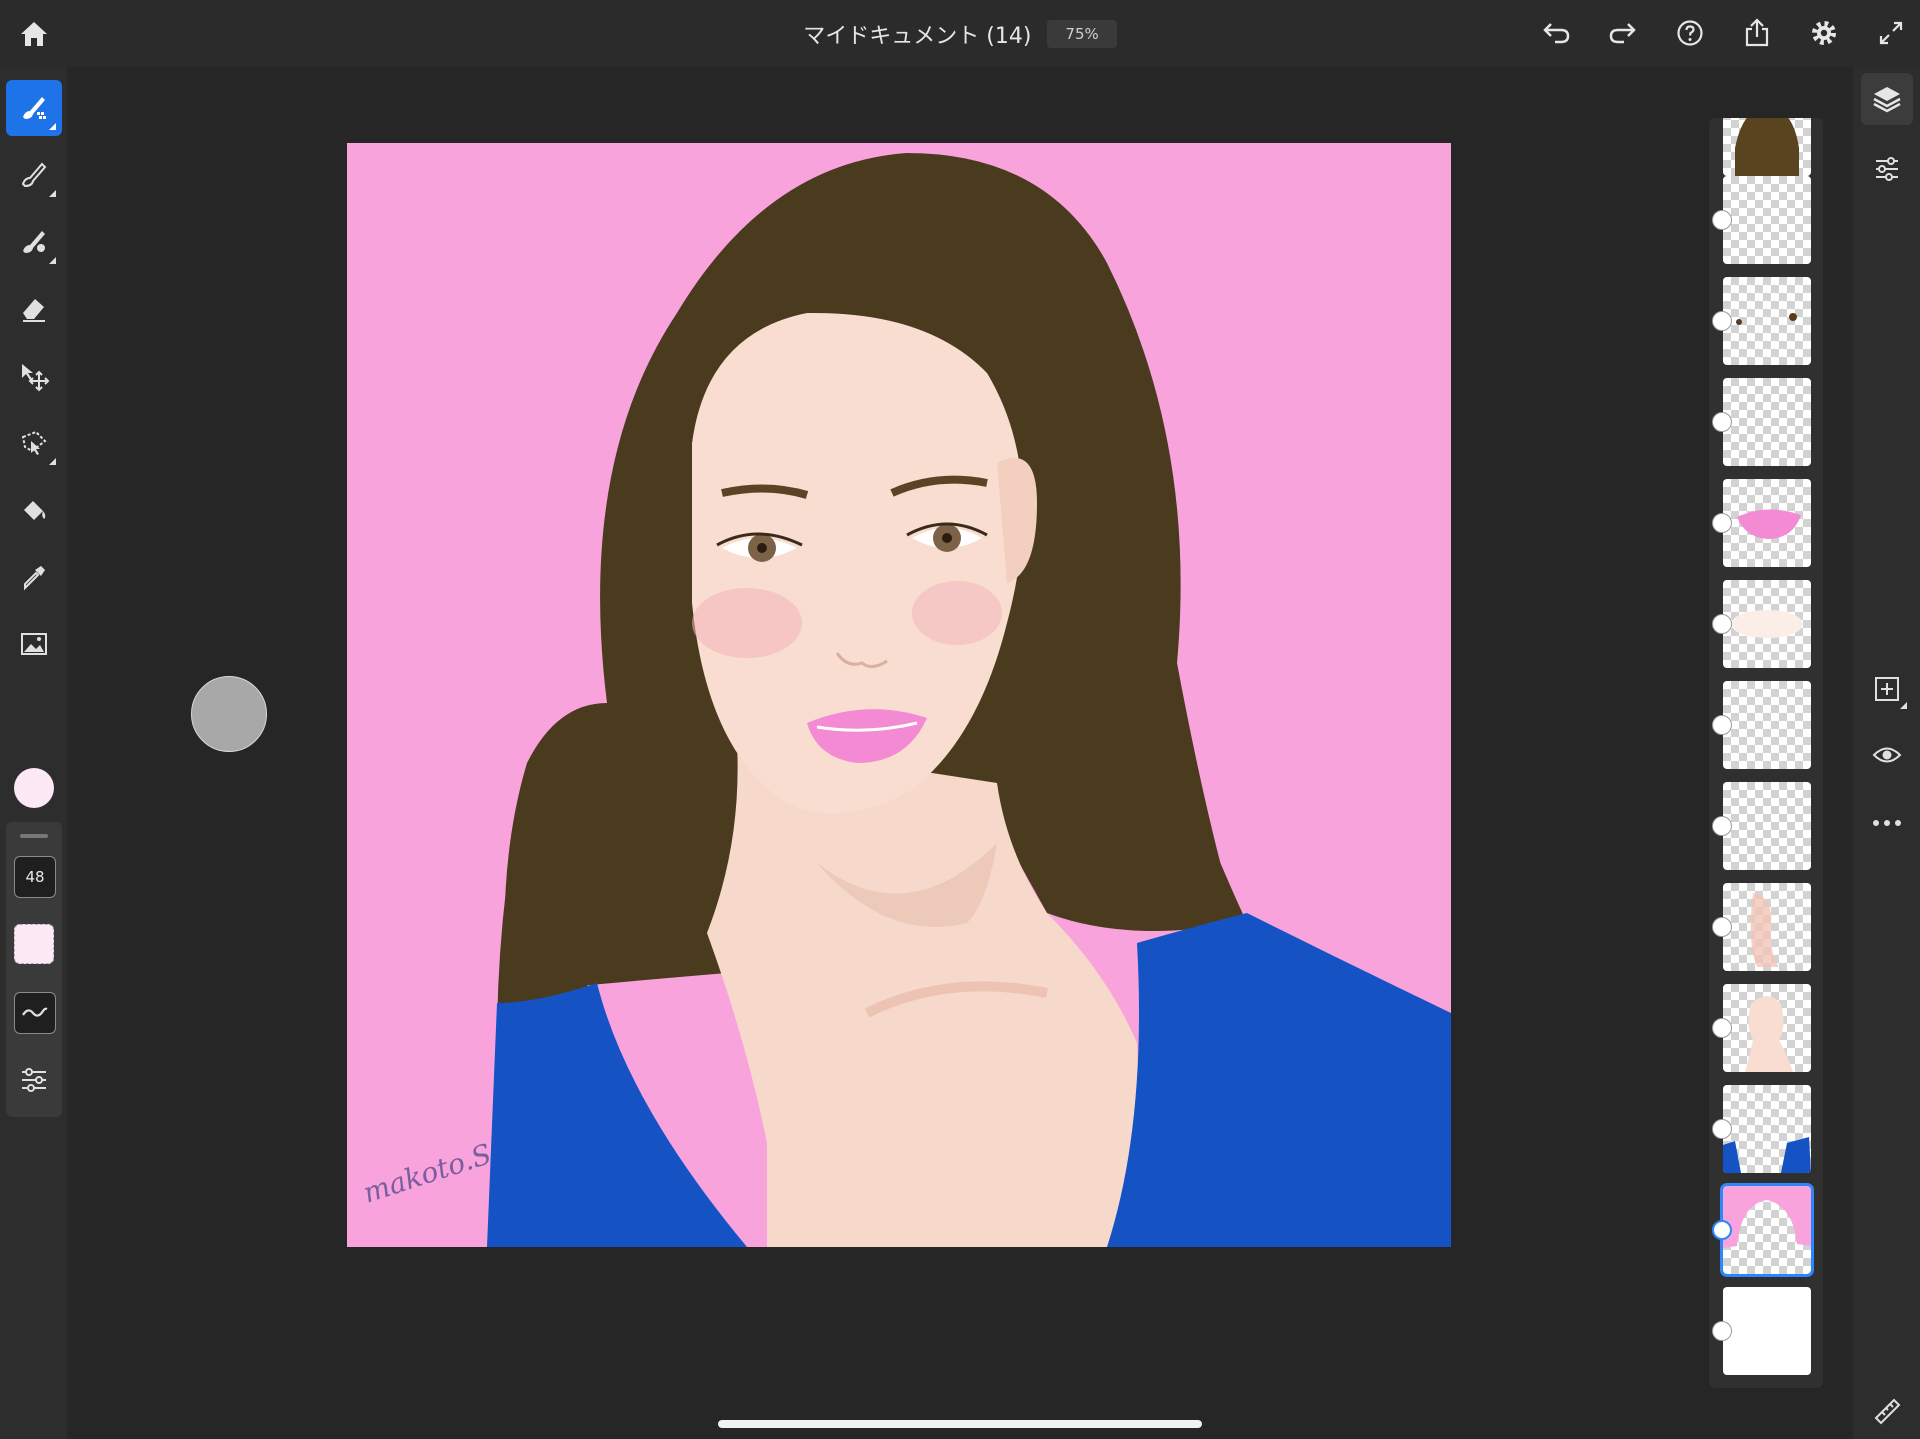 This screenshot has width=1920, height=1439. I want to click on redo-icon, so click(1622, 33).